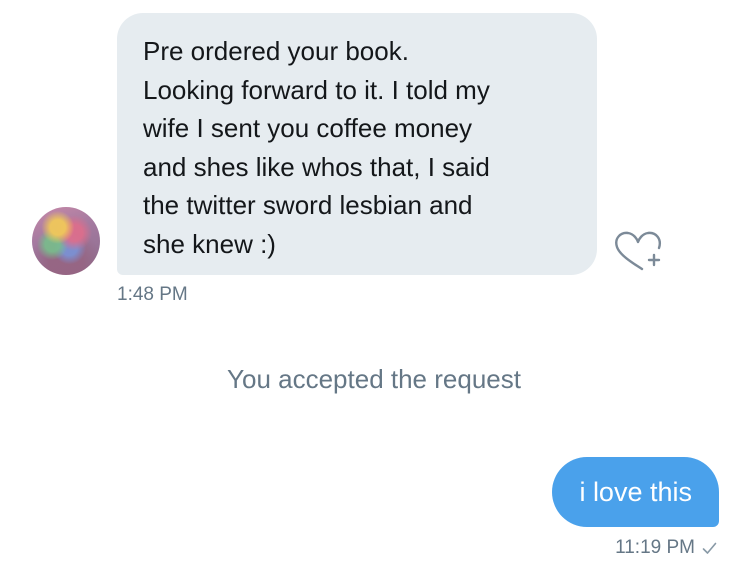 The width and height of the screenshot is (748, 565). I want to click on heart-plus-icon, so click(638, 252).